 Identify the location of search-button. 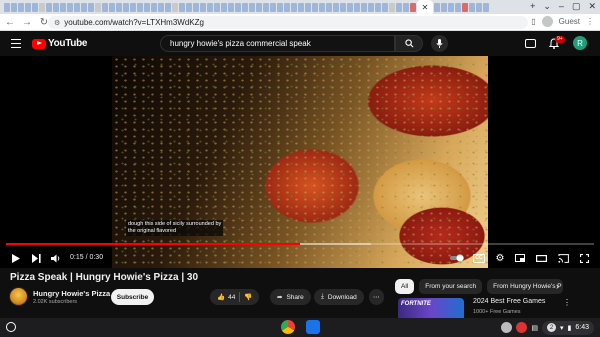
(409, 43).